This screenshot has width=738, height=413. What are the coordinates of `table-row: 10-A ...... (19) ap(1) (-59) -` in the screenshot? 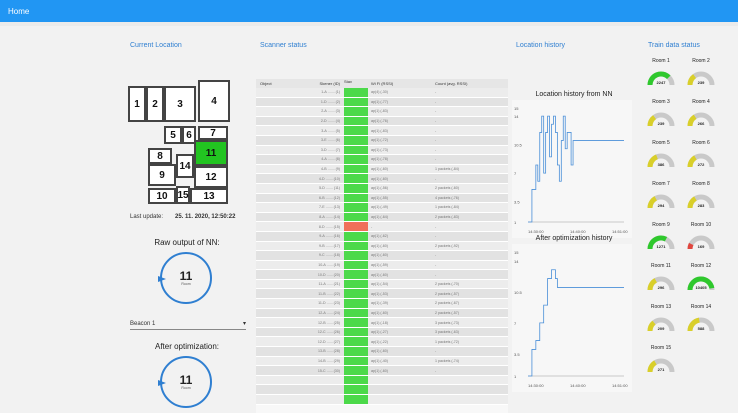 It's located at (382, 265).